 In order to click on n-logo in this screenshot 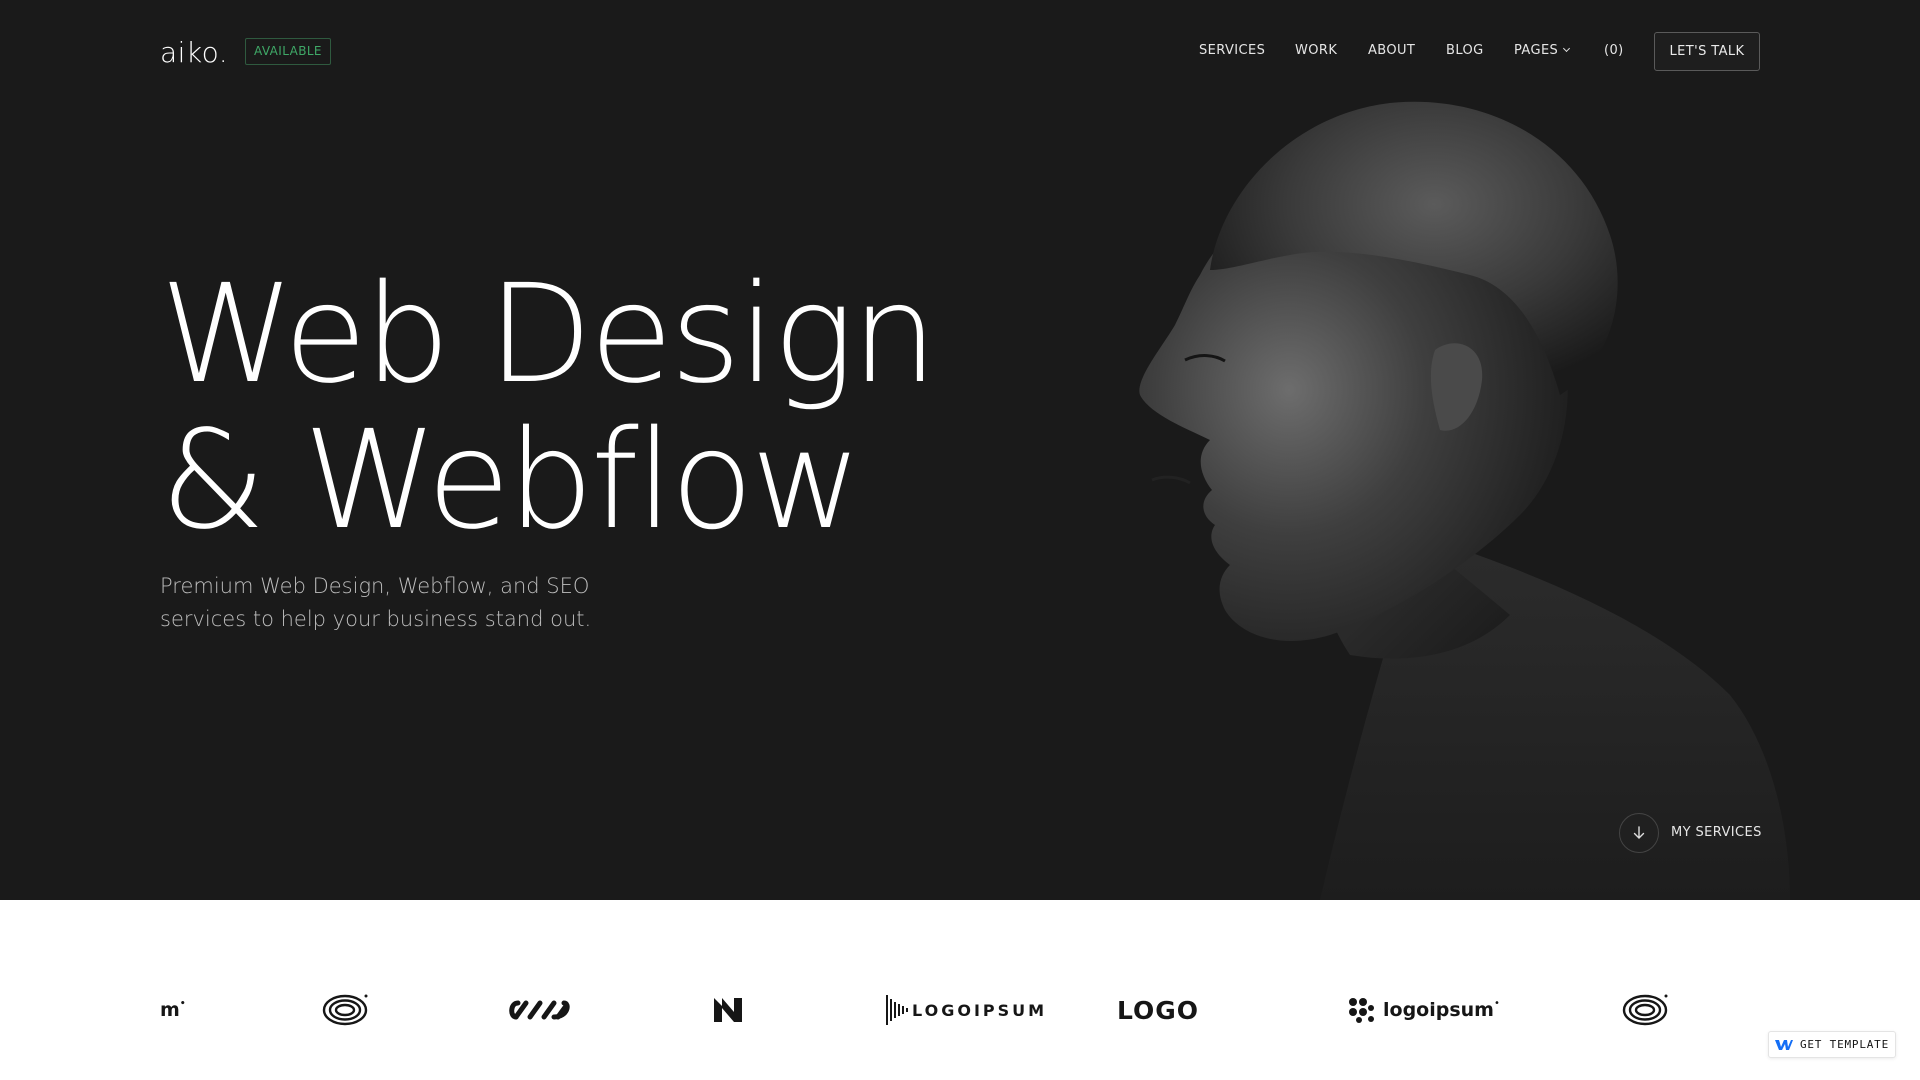, I will do `click(728, 1010)`.